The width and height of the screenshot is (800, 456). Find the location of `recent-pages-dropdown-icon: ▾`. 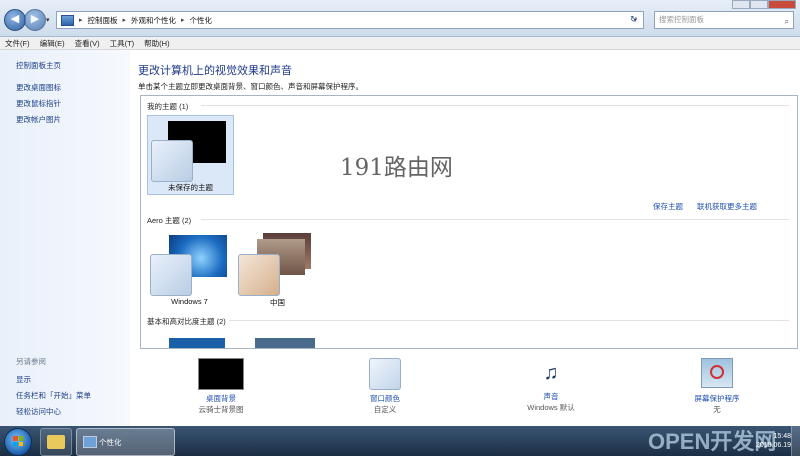

recent-pages-dropdown-icon: ▾ is located at coordinates (48, 20).